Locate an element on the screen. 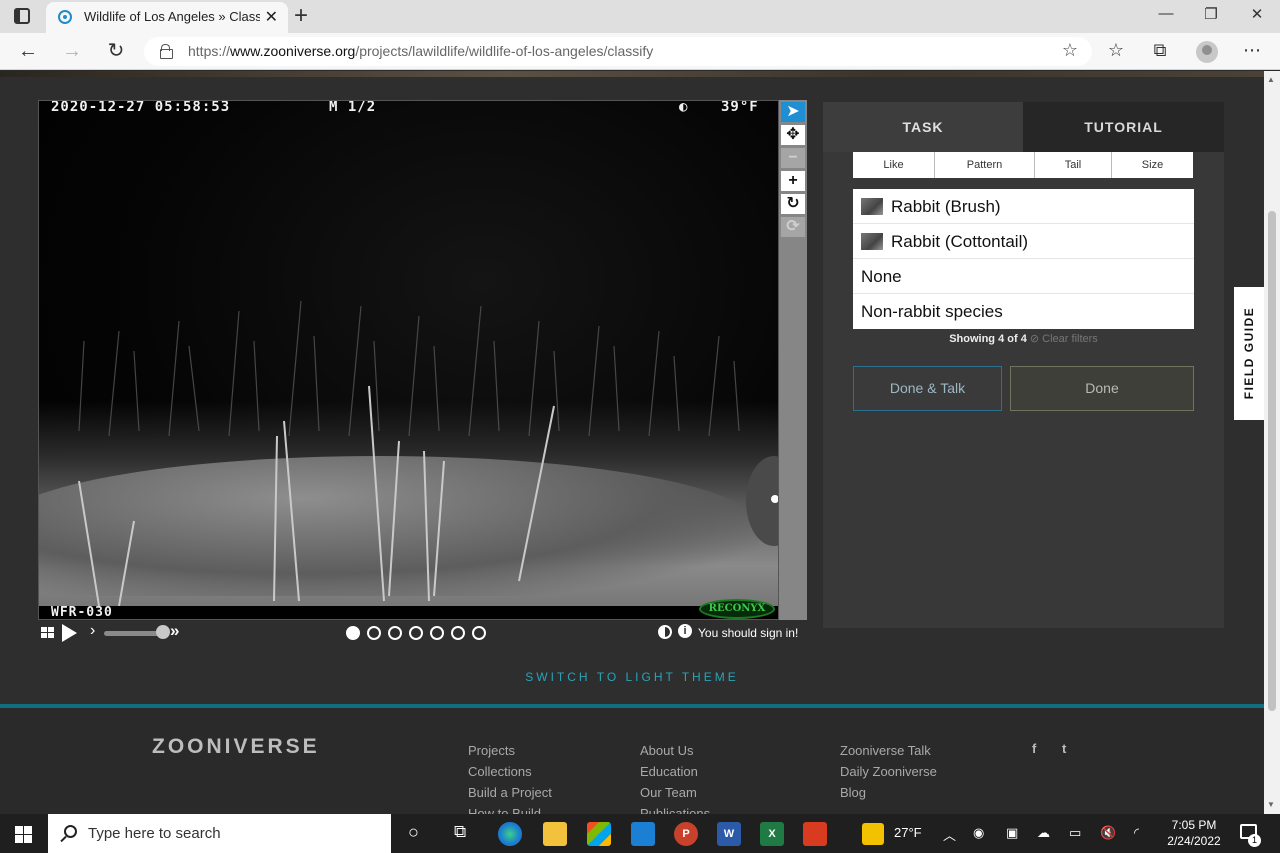 Image resolution: width=1280 pixels, height=853 pixels. refresh-icon: ↻ is located at coordinates (116, 51).